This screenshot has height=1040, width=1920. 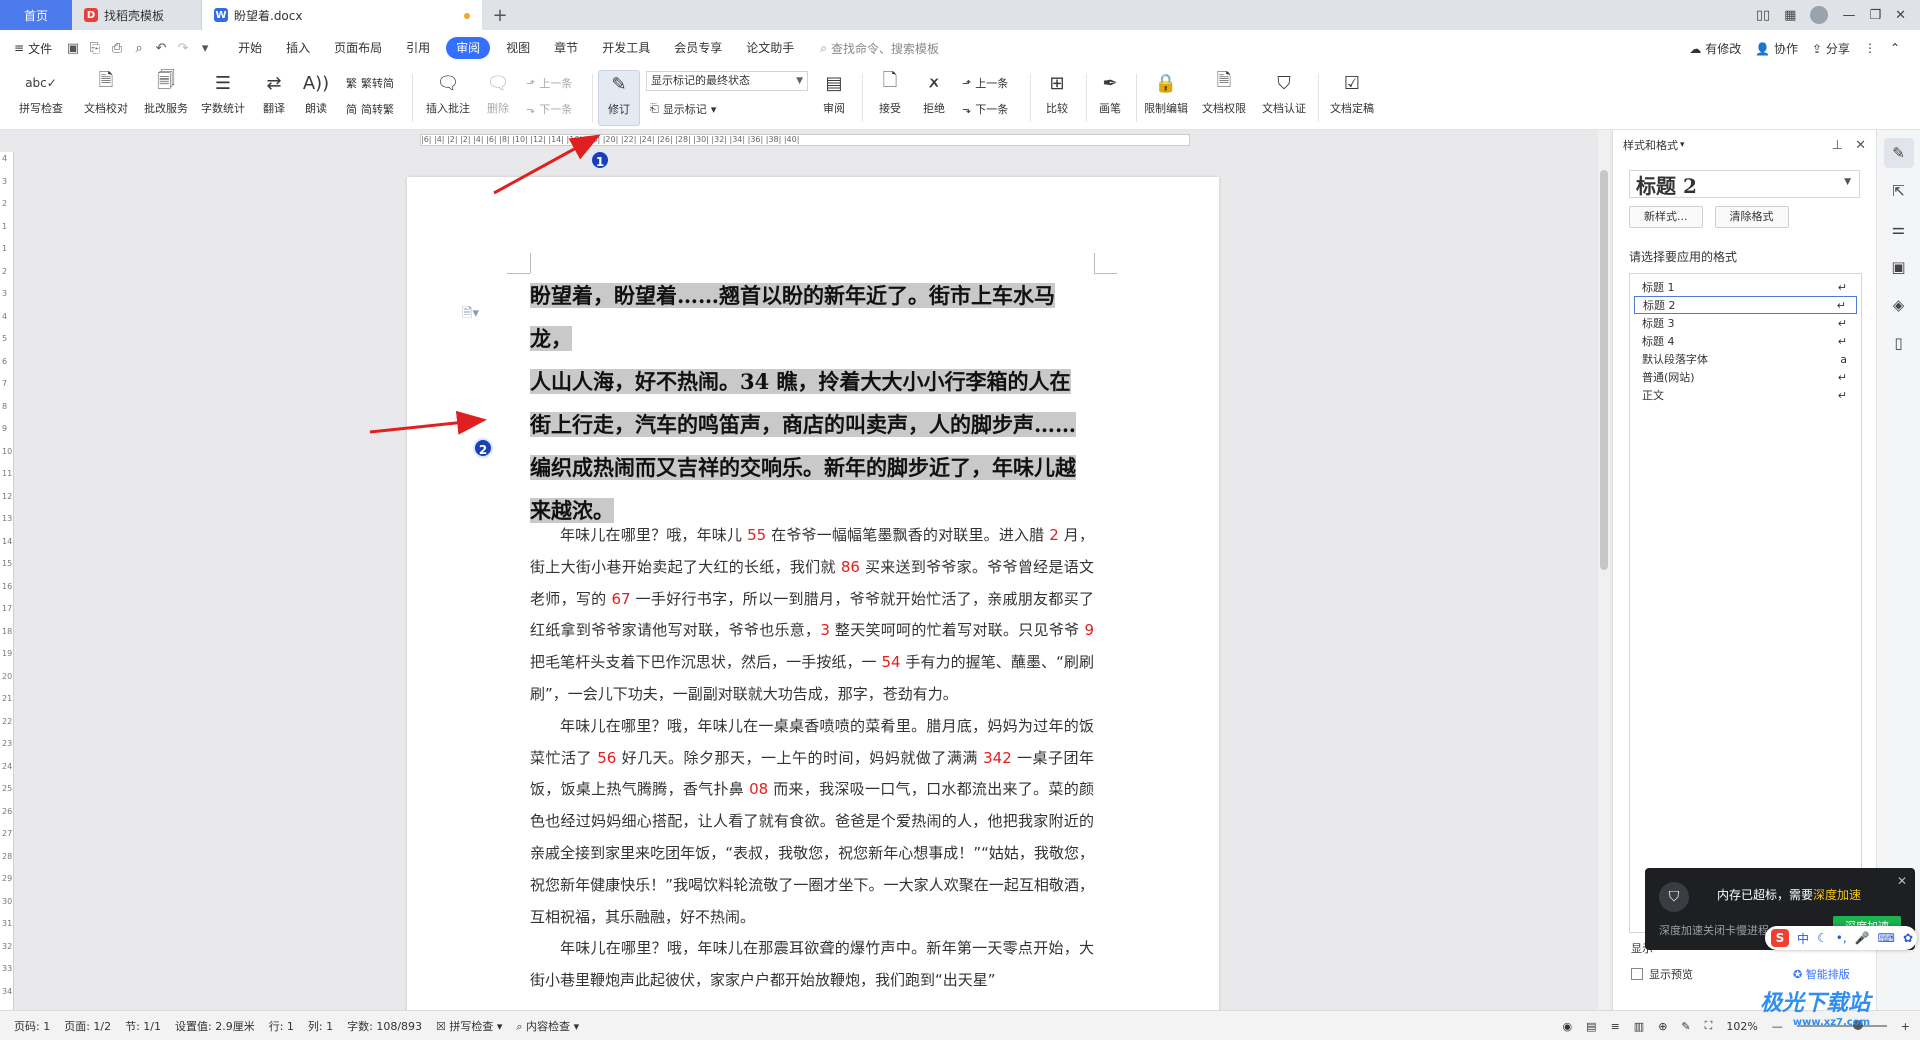 I want to click on style-format-icon: ✎, so click(x=1898, y=153).